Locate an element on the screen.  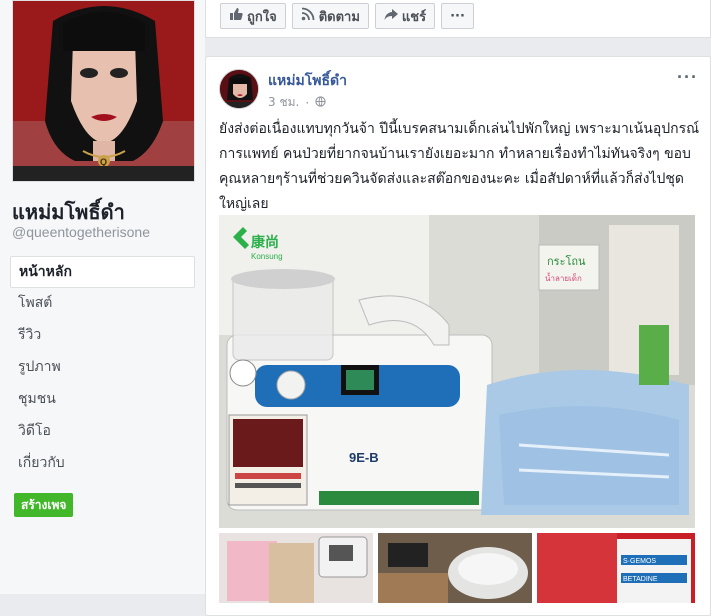
follow-label: ติดตาม is located at coordinates (339, 17).